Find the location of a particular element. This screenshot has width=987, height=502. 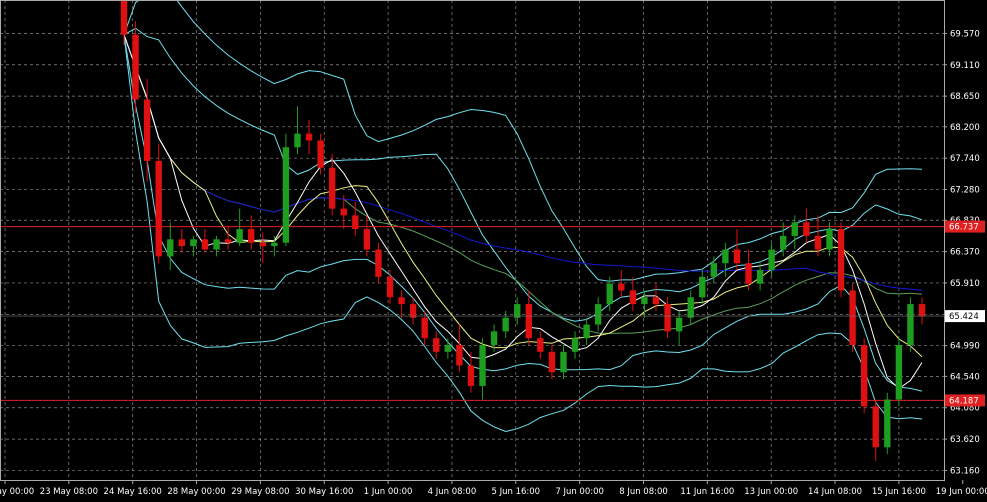

y-tick-label: 68.650 is located at coordinates (965, 97).